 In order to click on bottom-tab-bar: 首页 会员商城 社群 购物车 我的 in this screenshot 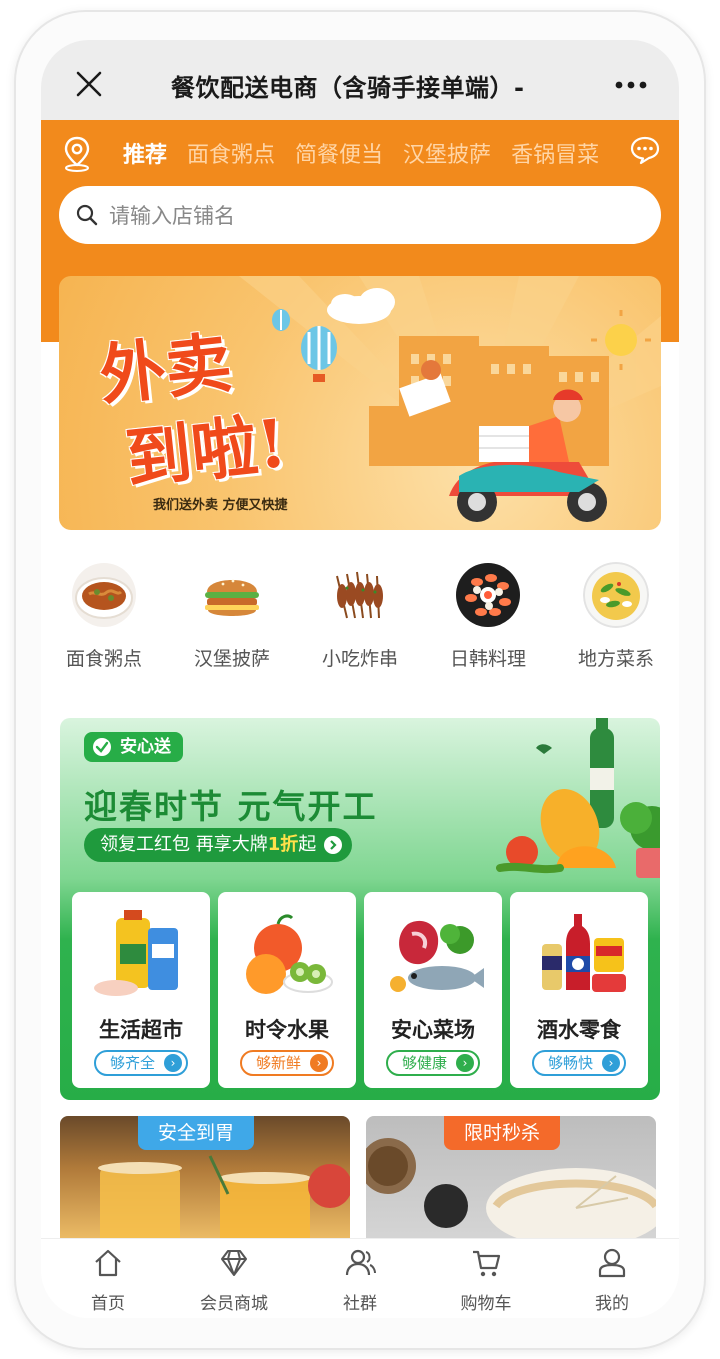, I will do `click(360, 1278)`.